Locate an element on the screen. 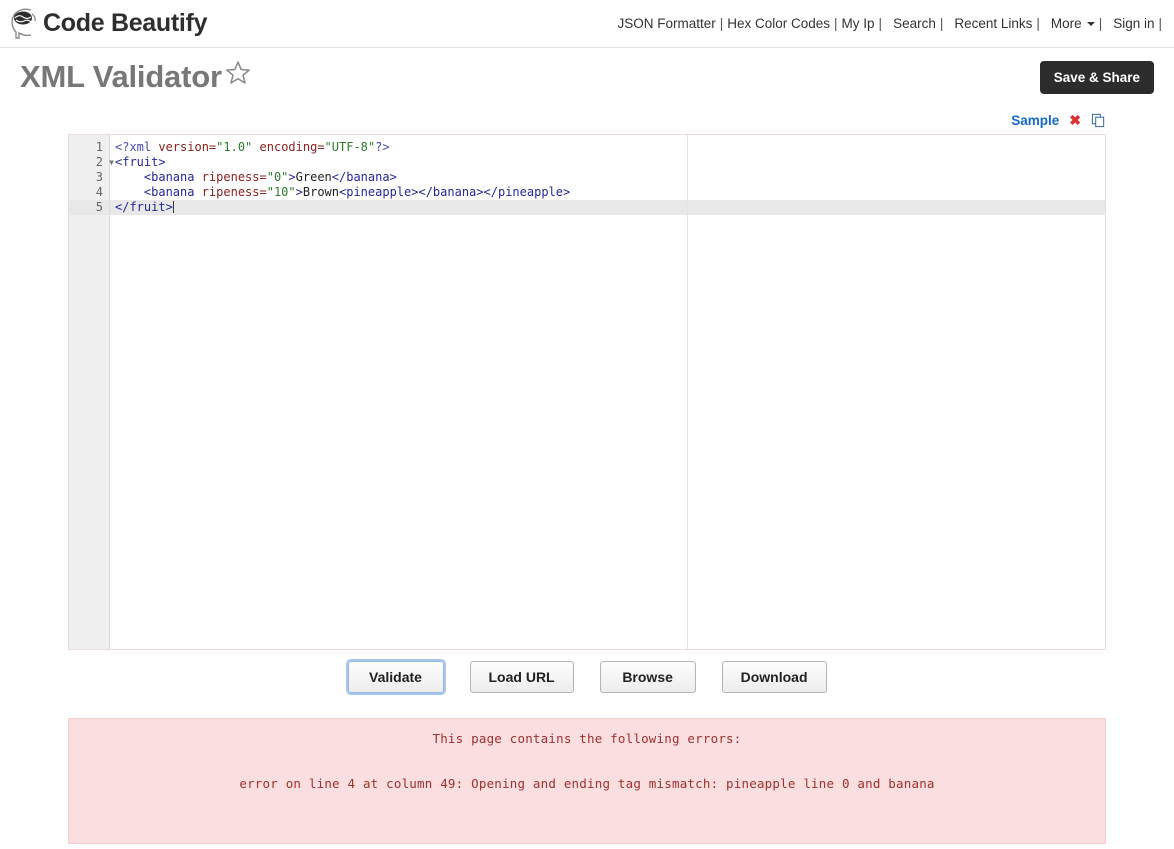  action-button-row: Validate Load URL Browse Download is located at coordinates (587, 677).